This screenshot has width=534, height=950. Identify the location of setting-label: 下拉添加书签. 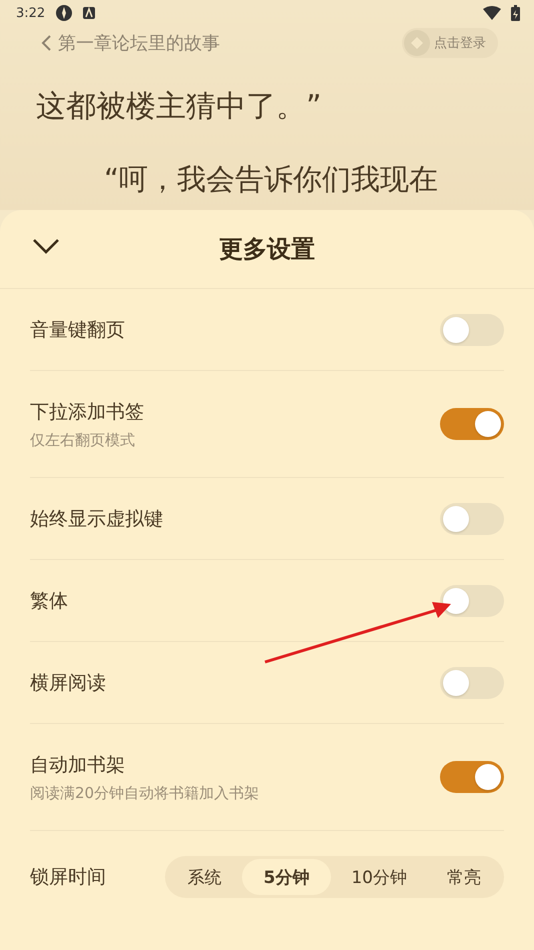
(87, 412).